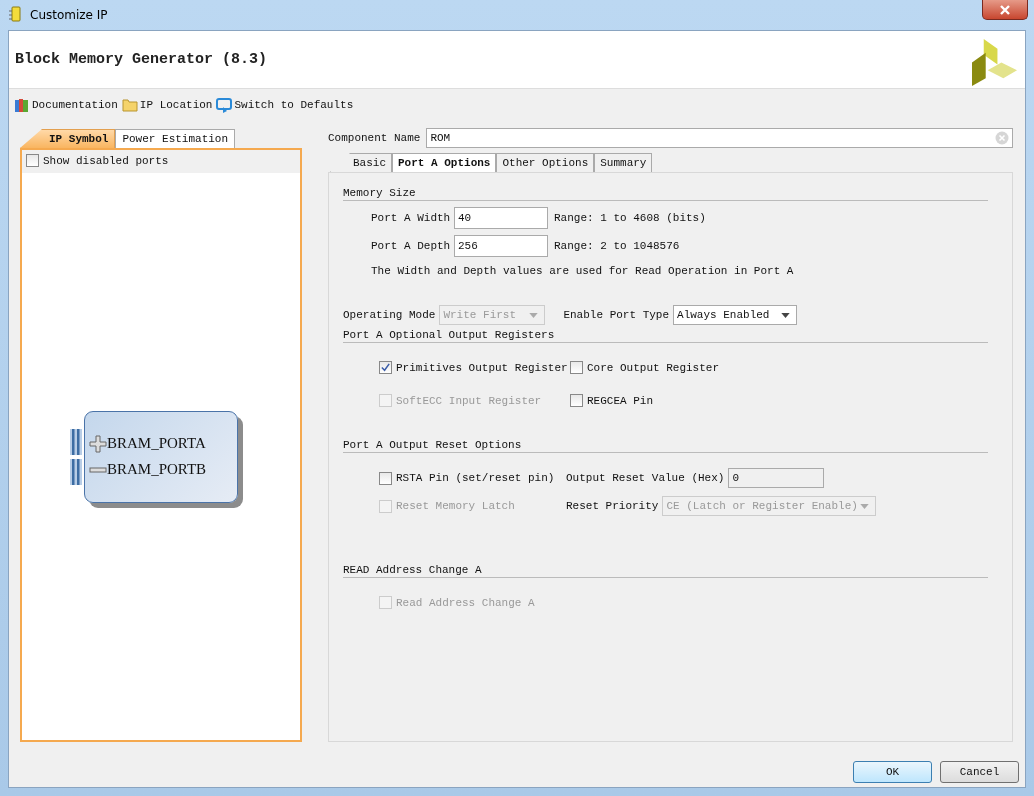 This screenshot has height=796, width=1034. I want to click on field-label: Enable Port Type, so click(616, 315).